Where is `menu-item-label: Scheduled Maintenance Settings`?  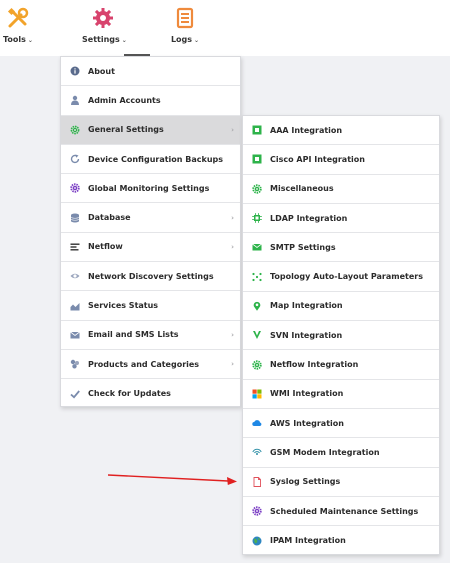 menu-item-label: Scheduled Maintenance Settings is located at coordinates (344, 511).